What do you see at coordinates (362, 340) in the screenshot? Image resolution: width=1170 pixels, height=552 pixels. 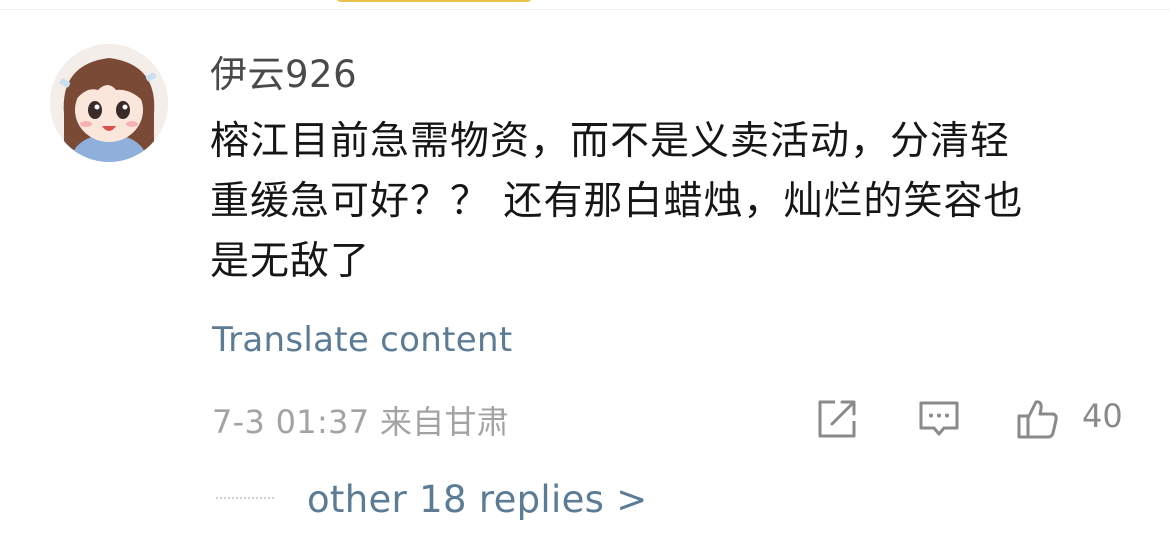 I see `translate-link: Translate content` at bounding box center [362, 340].